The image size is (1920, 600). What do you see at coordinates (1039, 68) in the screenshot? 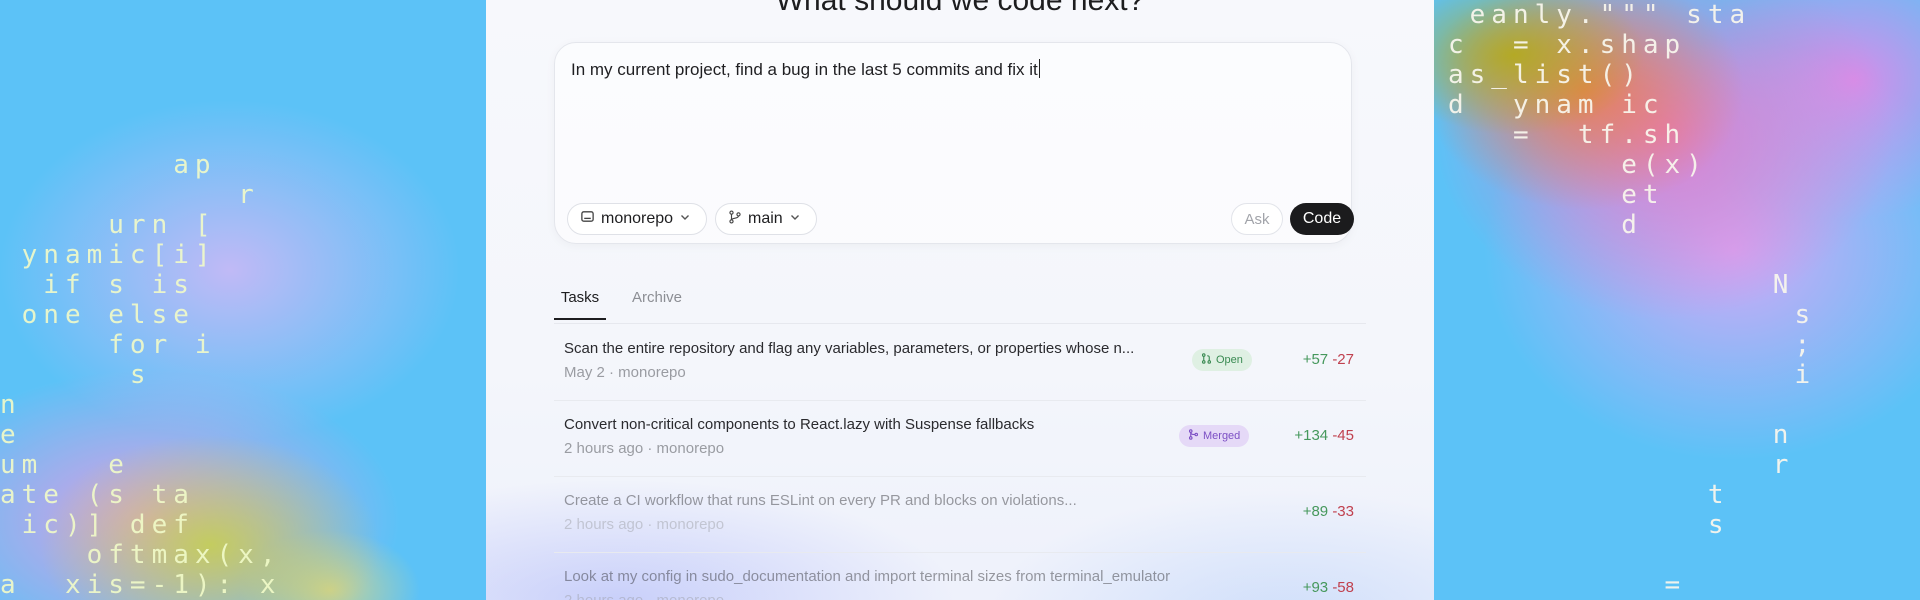
I see `text-caret` at bounding box center [1039, 68].